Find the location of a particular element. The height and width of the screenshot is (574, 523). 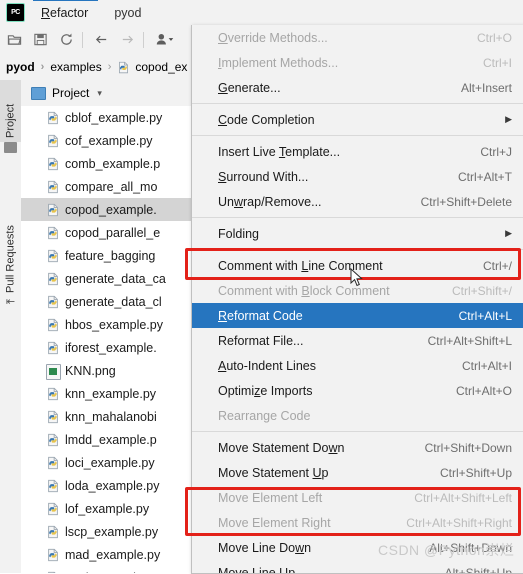

file-tree-item: lof_example.py is located at coordinates (106, 508).